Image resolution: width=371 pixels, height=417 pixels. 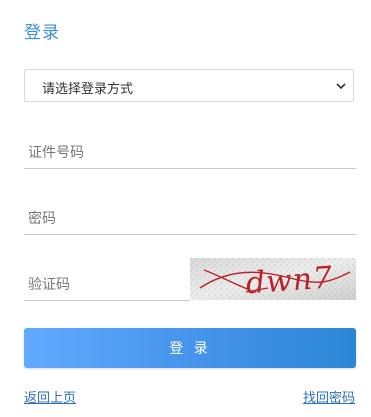 What do you see at coordinates (42, 33) in the screenshot?
I see `page-title: 登录` at bounding box center [42, 33].